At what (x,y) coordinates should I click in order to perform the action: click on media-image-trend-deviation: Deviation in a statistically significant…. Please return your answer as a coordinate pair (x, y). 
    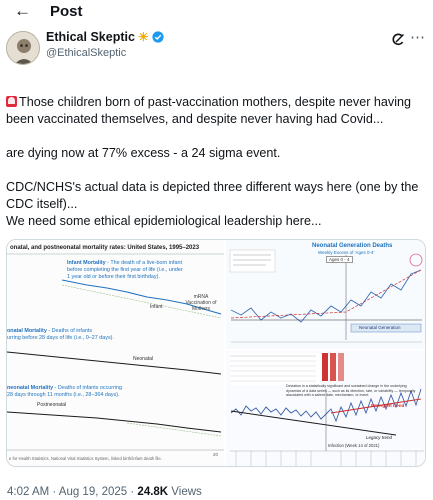
    Looking at the image, I should click on (325, 408).